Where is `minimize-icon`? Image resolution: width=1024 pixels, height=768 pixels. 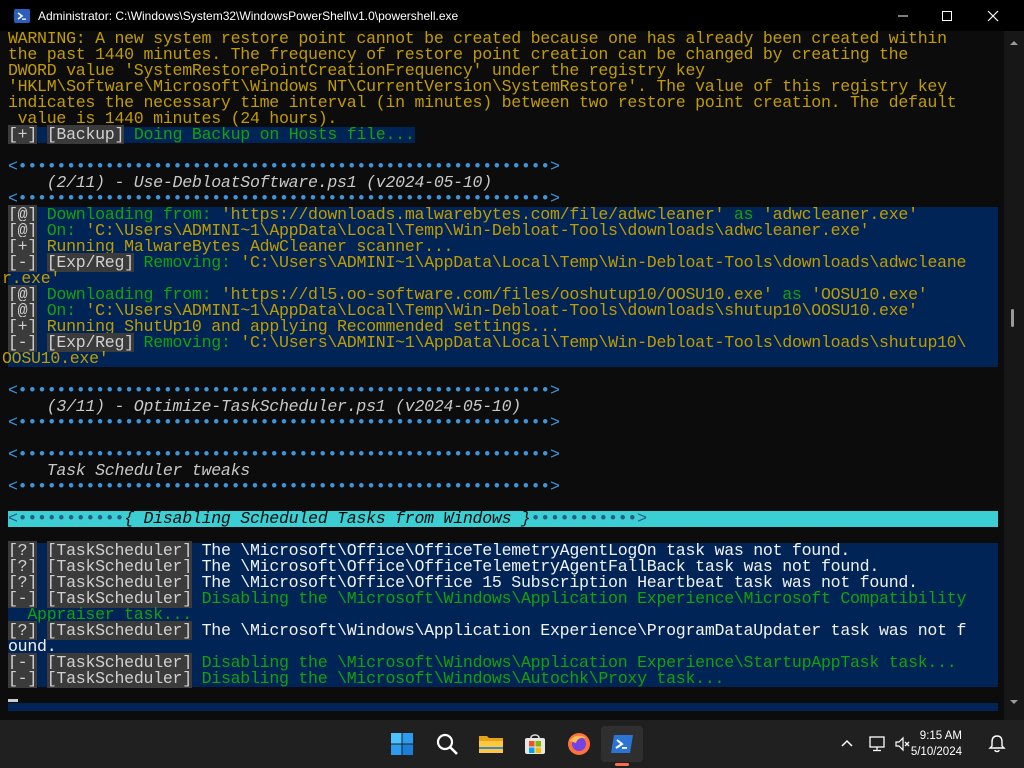 minimize-icon is located at coordinates (903, 15).